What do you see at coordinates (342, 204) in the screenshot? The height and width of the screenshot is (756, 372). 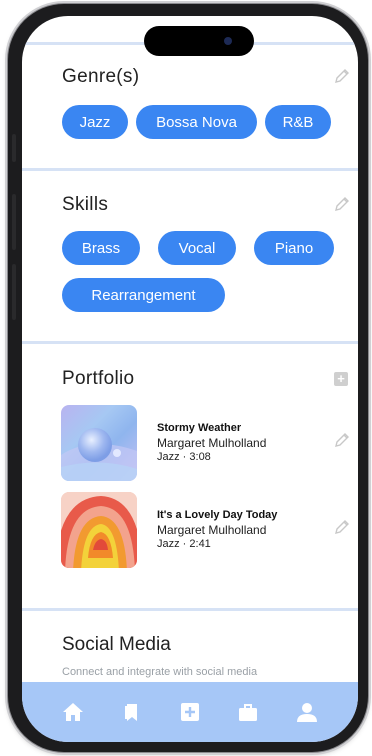 I see `edit-skills-icon` at bounding box center [342, 204].